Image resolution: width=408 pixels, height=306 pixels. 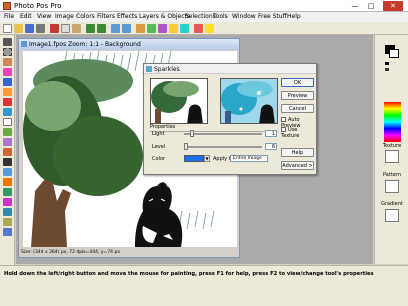 What do you see at coordinates (7, 172) in the screenshot?
I see `gradient-tool-icon` at bounding box center [7, 172].